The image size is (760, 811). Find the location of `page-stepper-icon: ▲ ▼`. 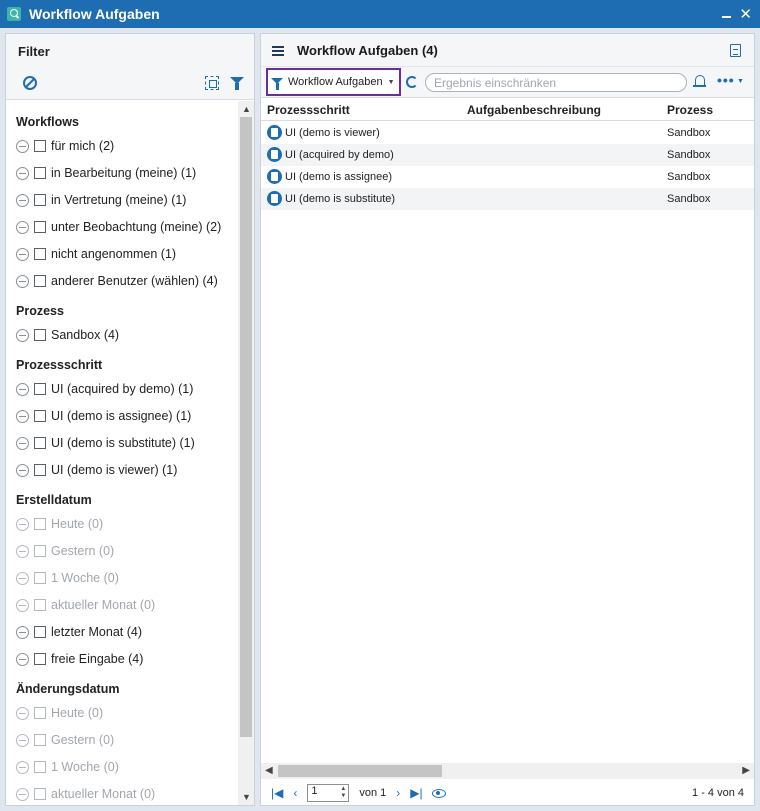

page-stepper-icon: ▲ ▼ is located at coordinates (343, 793).